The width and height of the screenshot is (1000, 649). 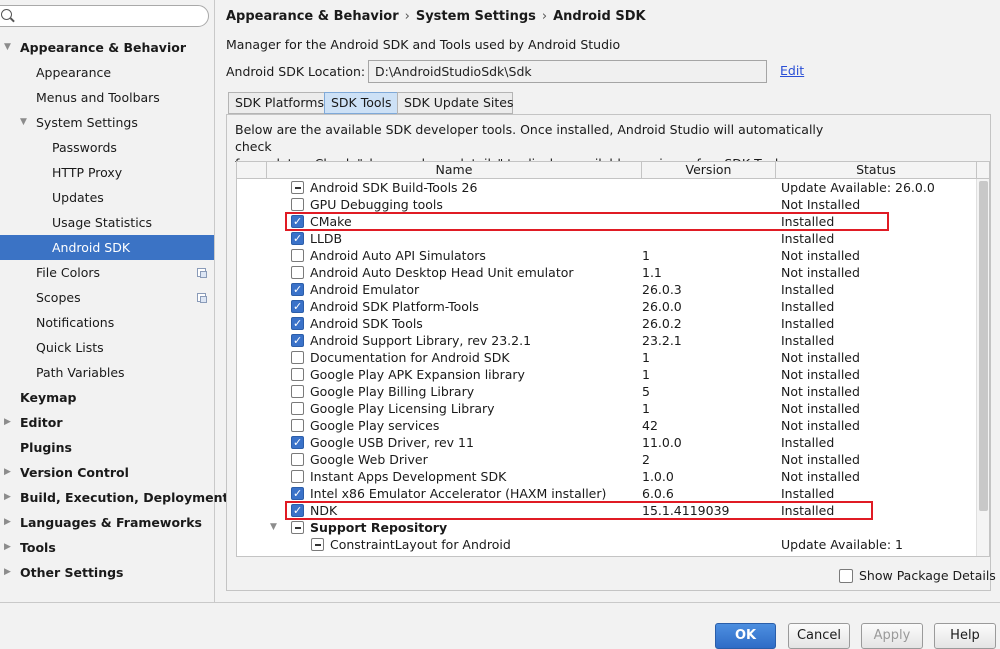 I want to click on tab-sdk-tools: SDK Tools, so click(x=361, y=103).